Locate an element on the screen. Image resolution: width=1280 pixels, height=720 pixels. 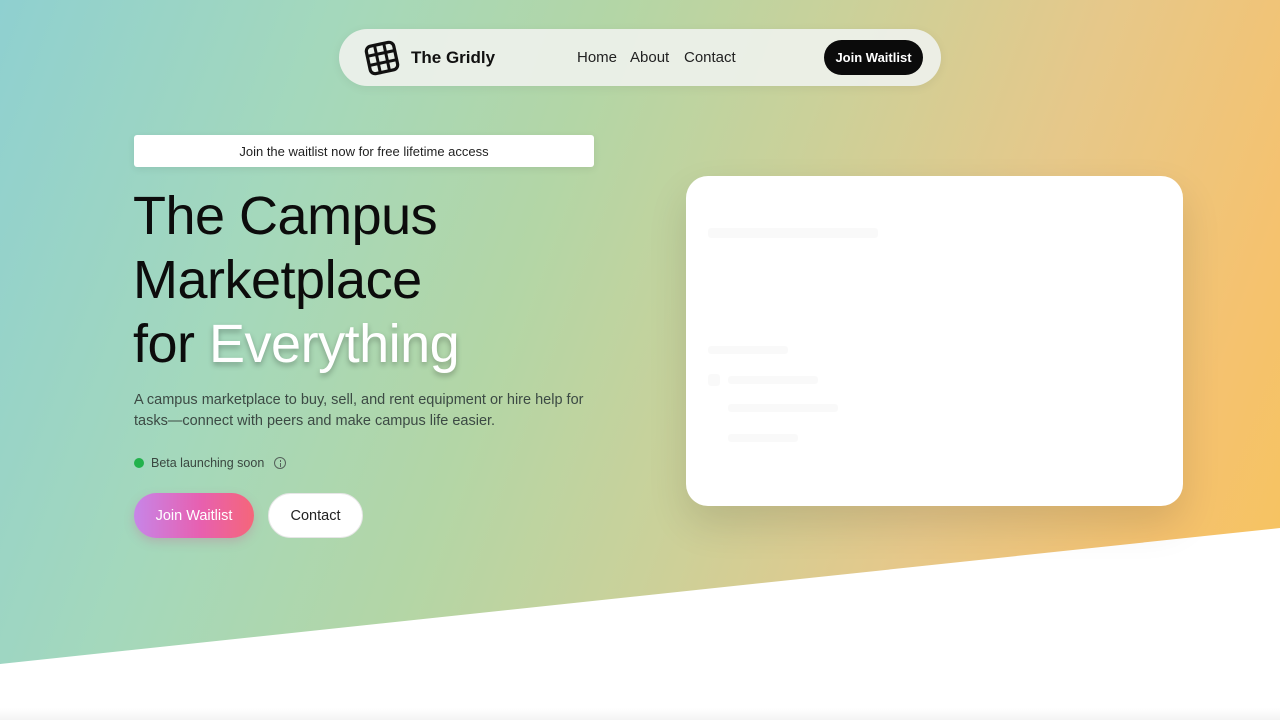
join-waitlist-button: Join Waitlist is located at coordinates (194, 515).